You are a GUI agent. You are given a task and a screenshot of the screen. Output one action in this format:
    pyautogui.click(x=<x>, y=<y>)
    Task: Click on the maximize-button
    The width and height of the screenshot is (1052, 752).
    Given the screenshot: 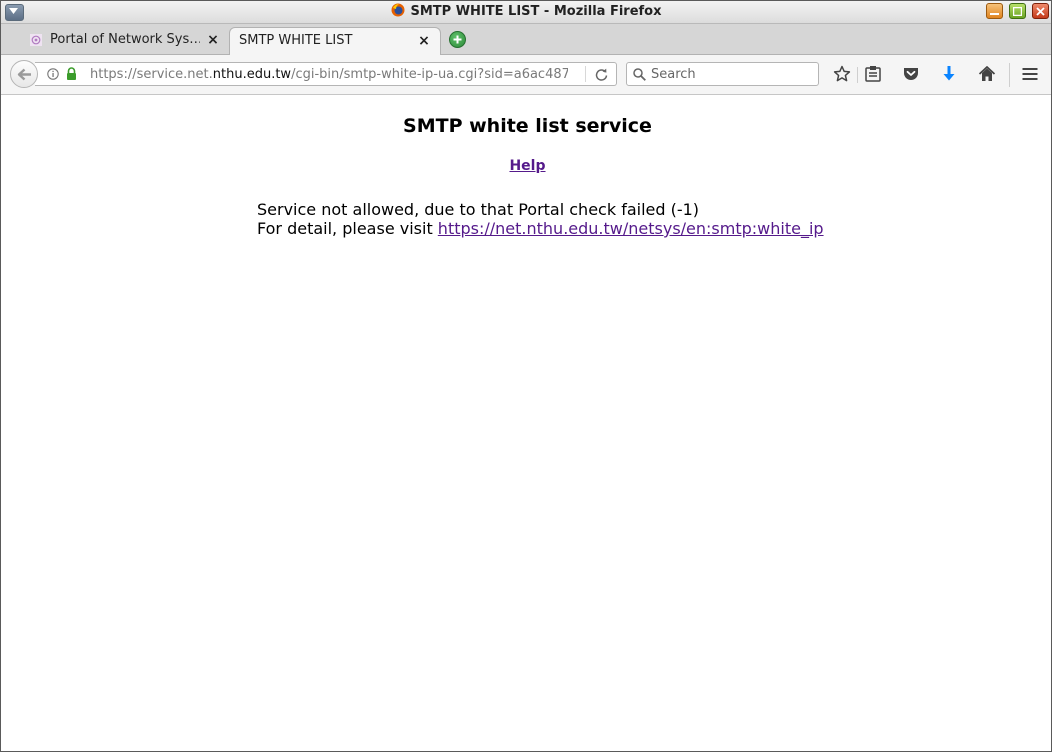 What is the action you would take?
    pyautogui.click(x=1017, y=11)
    